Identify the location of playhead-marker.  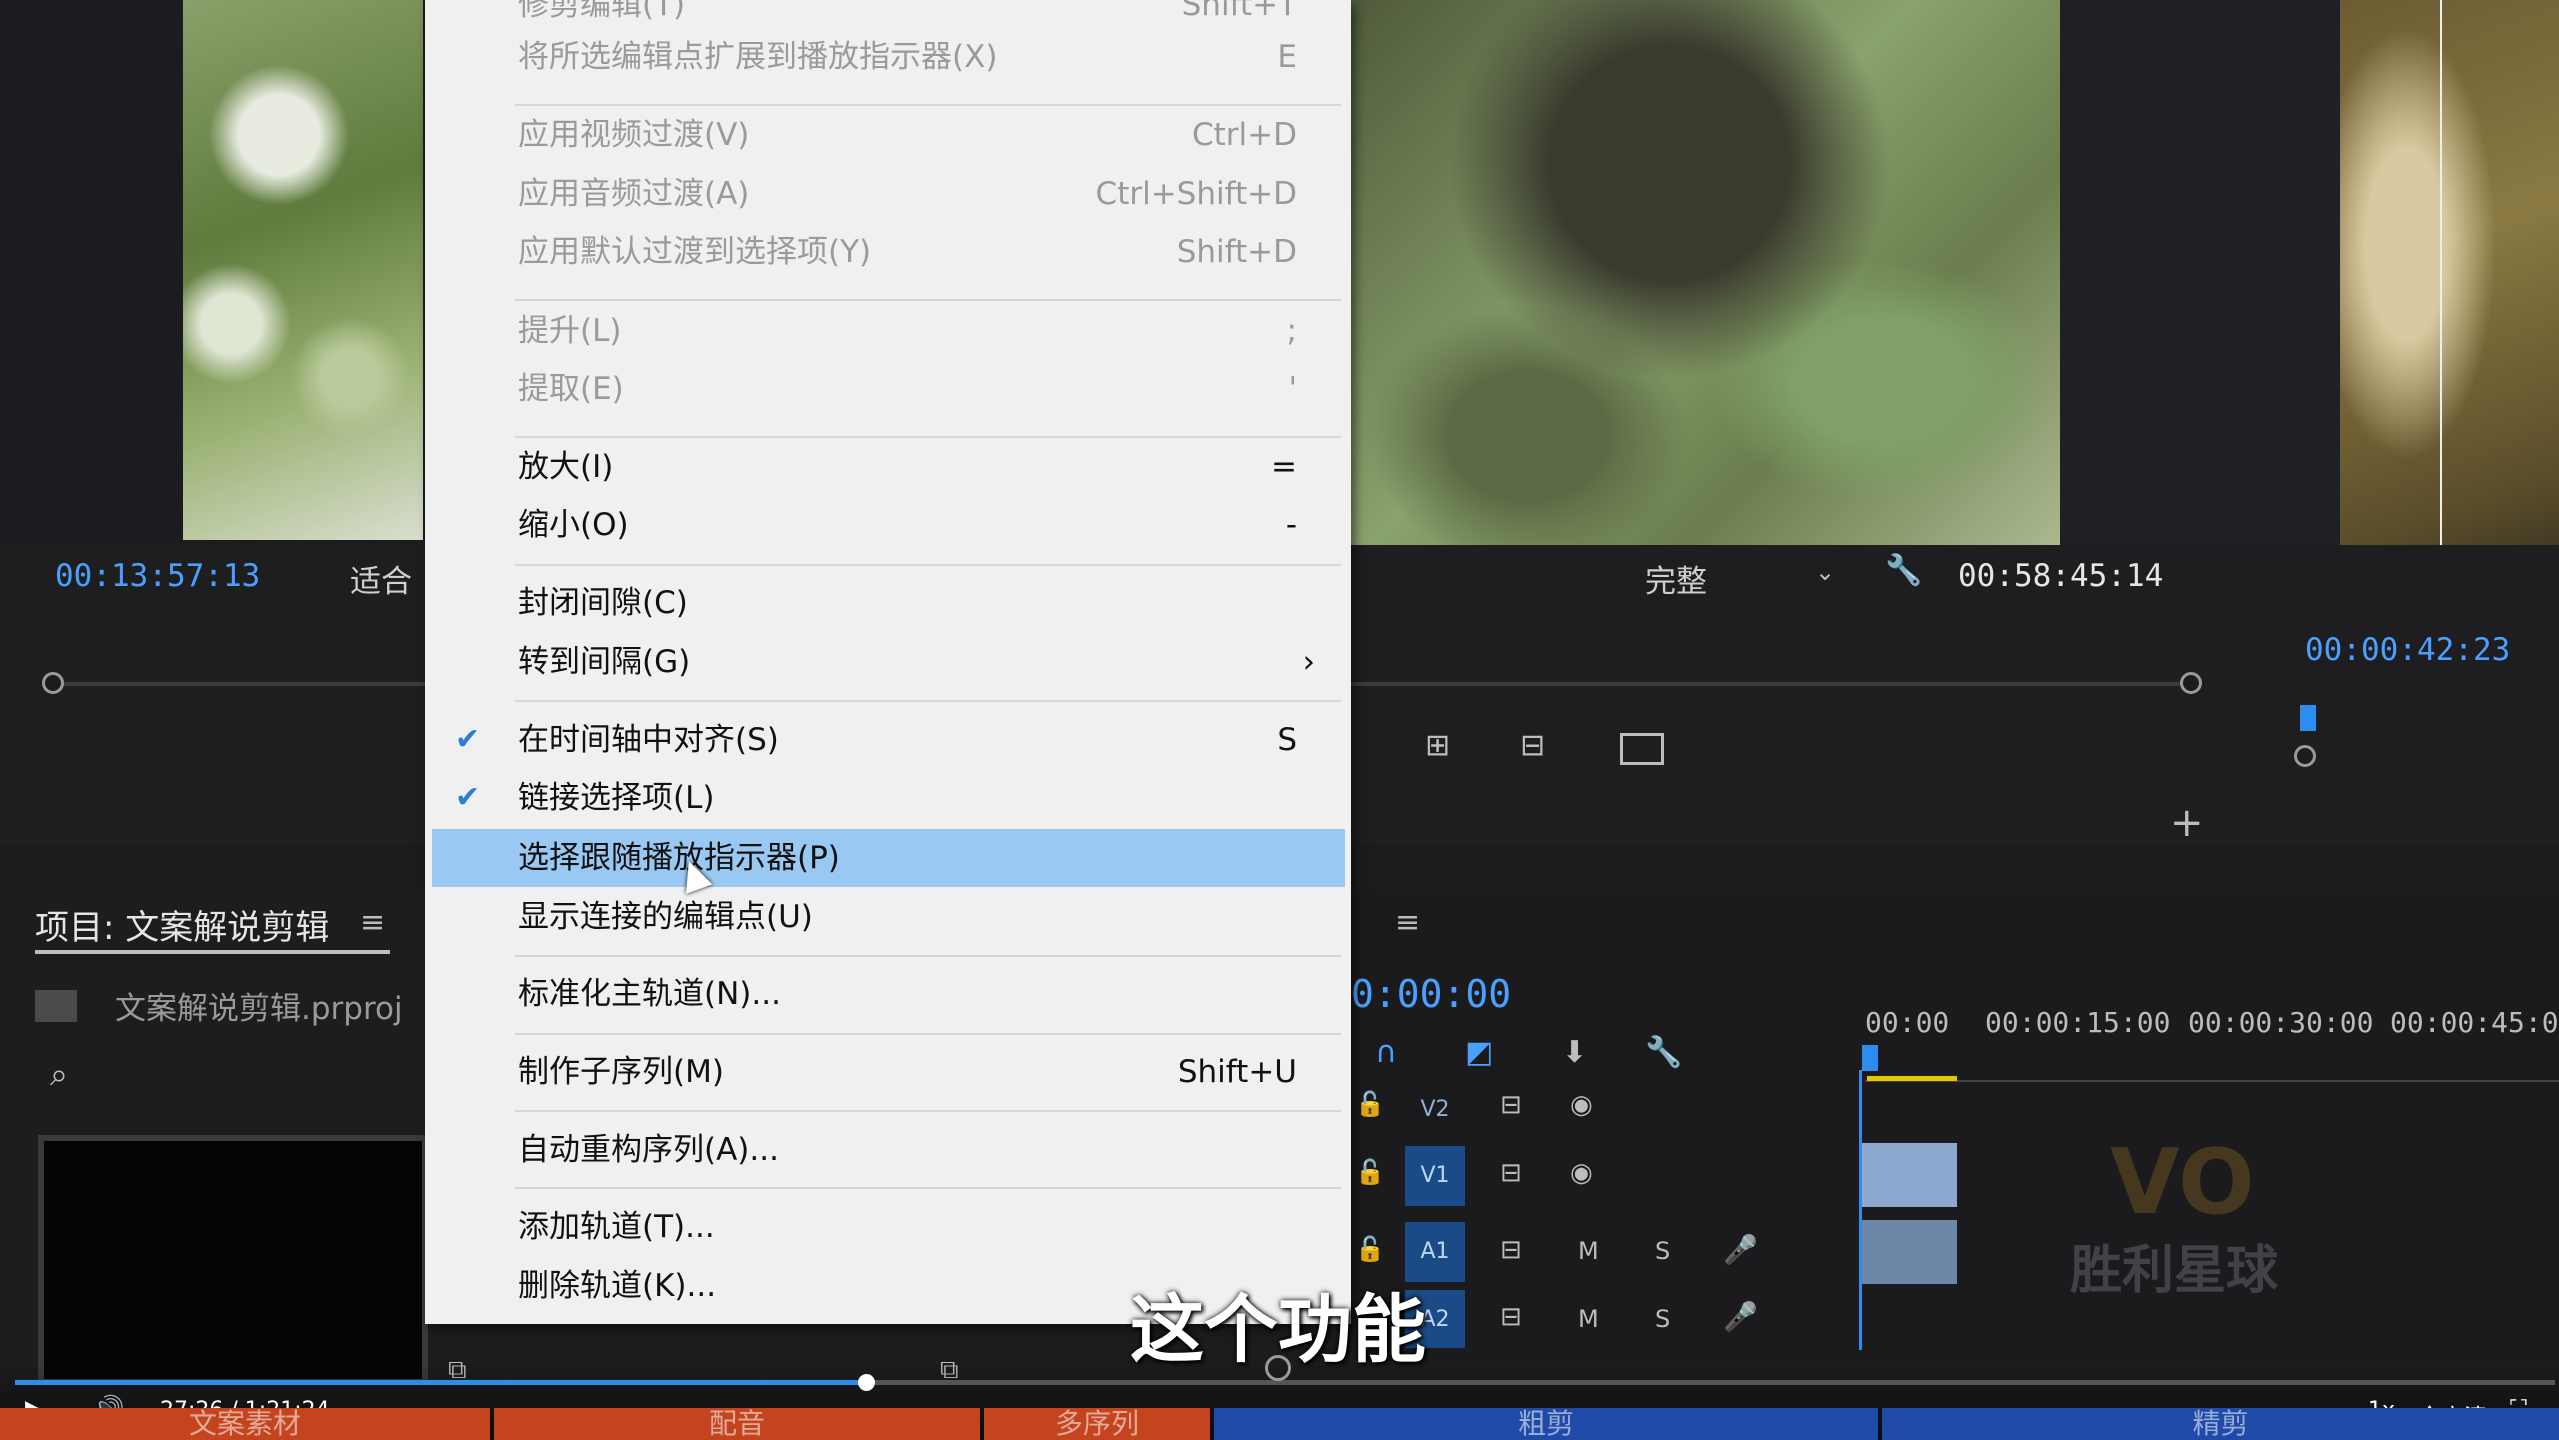
(2308, 718).